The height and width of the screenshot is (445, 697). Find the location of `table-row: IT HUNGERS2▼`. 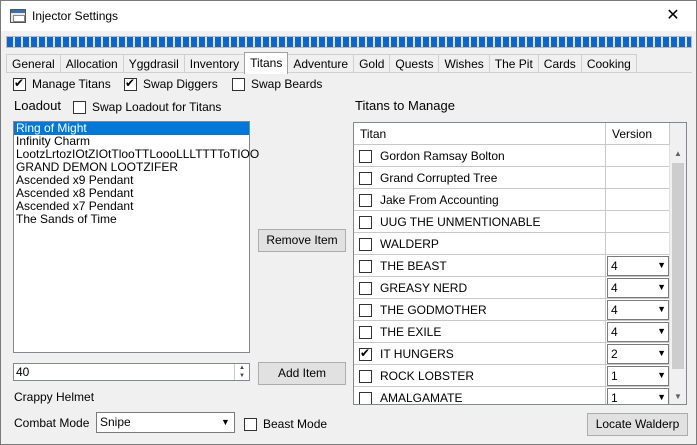

table-row: IT HUNGERS2▼ is located at coordinates (512, 354).